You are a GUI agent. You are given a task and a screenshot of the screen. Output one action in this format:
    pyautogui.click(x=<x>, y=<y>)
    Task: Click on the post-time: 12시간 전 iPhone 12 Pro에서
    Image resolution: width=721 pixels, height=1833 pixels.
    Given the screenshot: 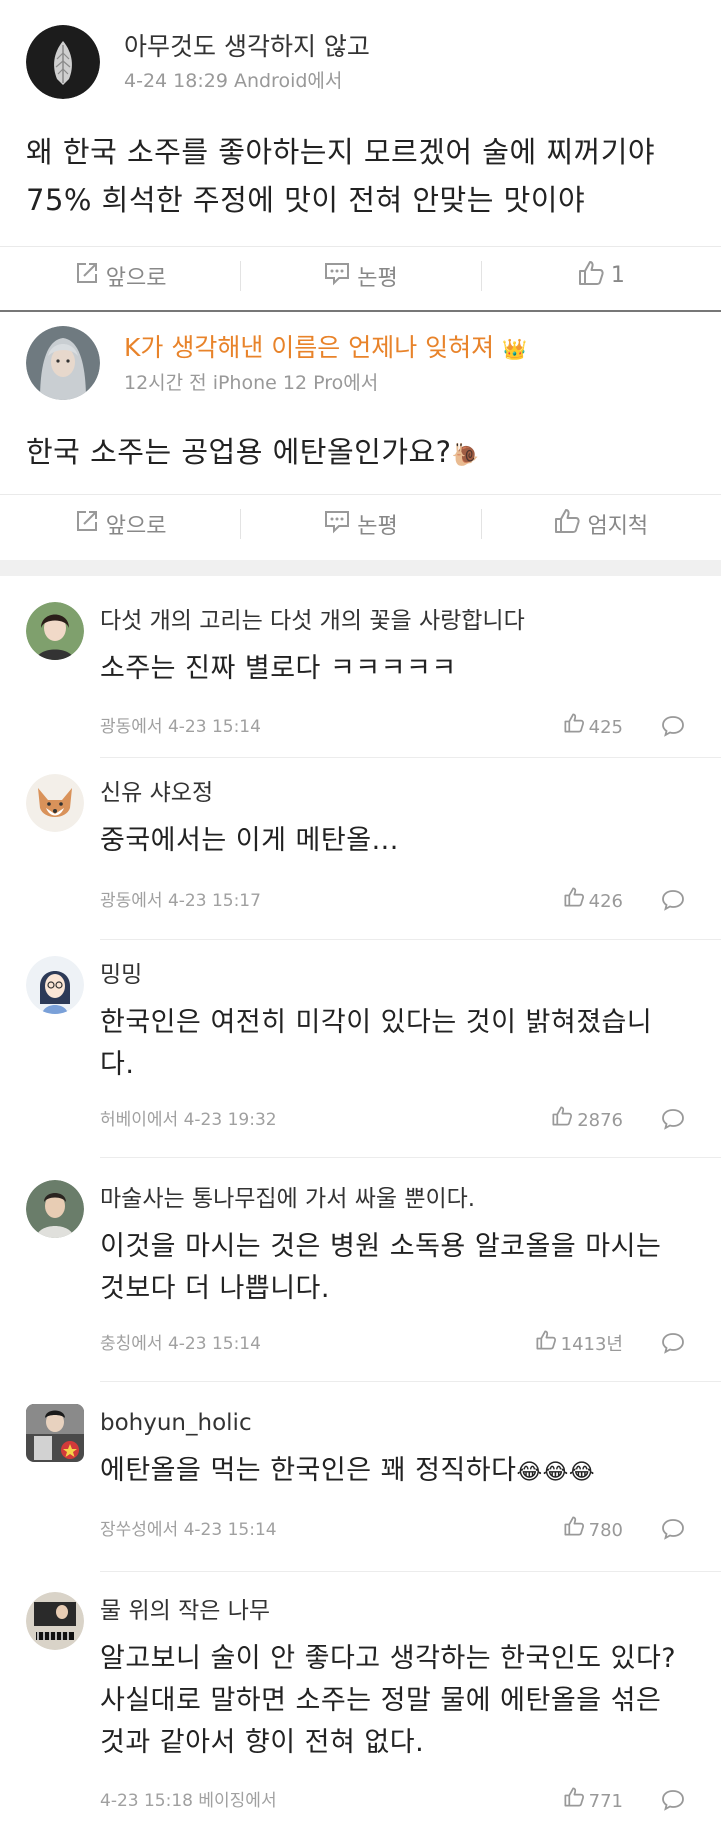 What is the action you would take?
    pyautogui.click(x=251, y=382)
    